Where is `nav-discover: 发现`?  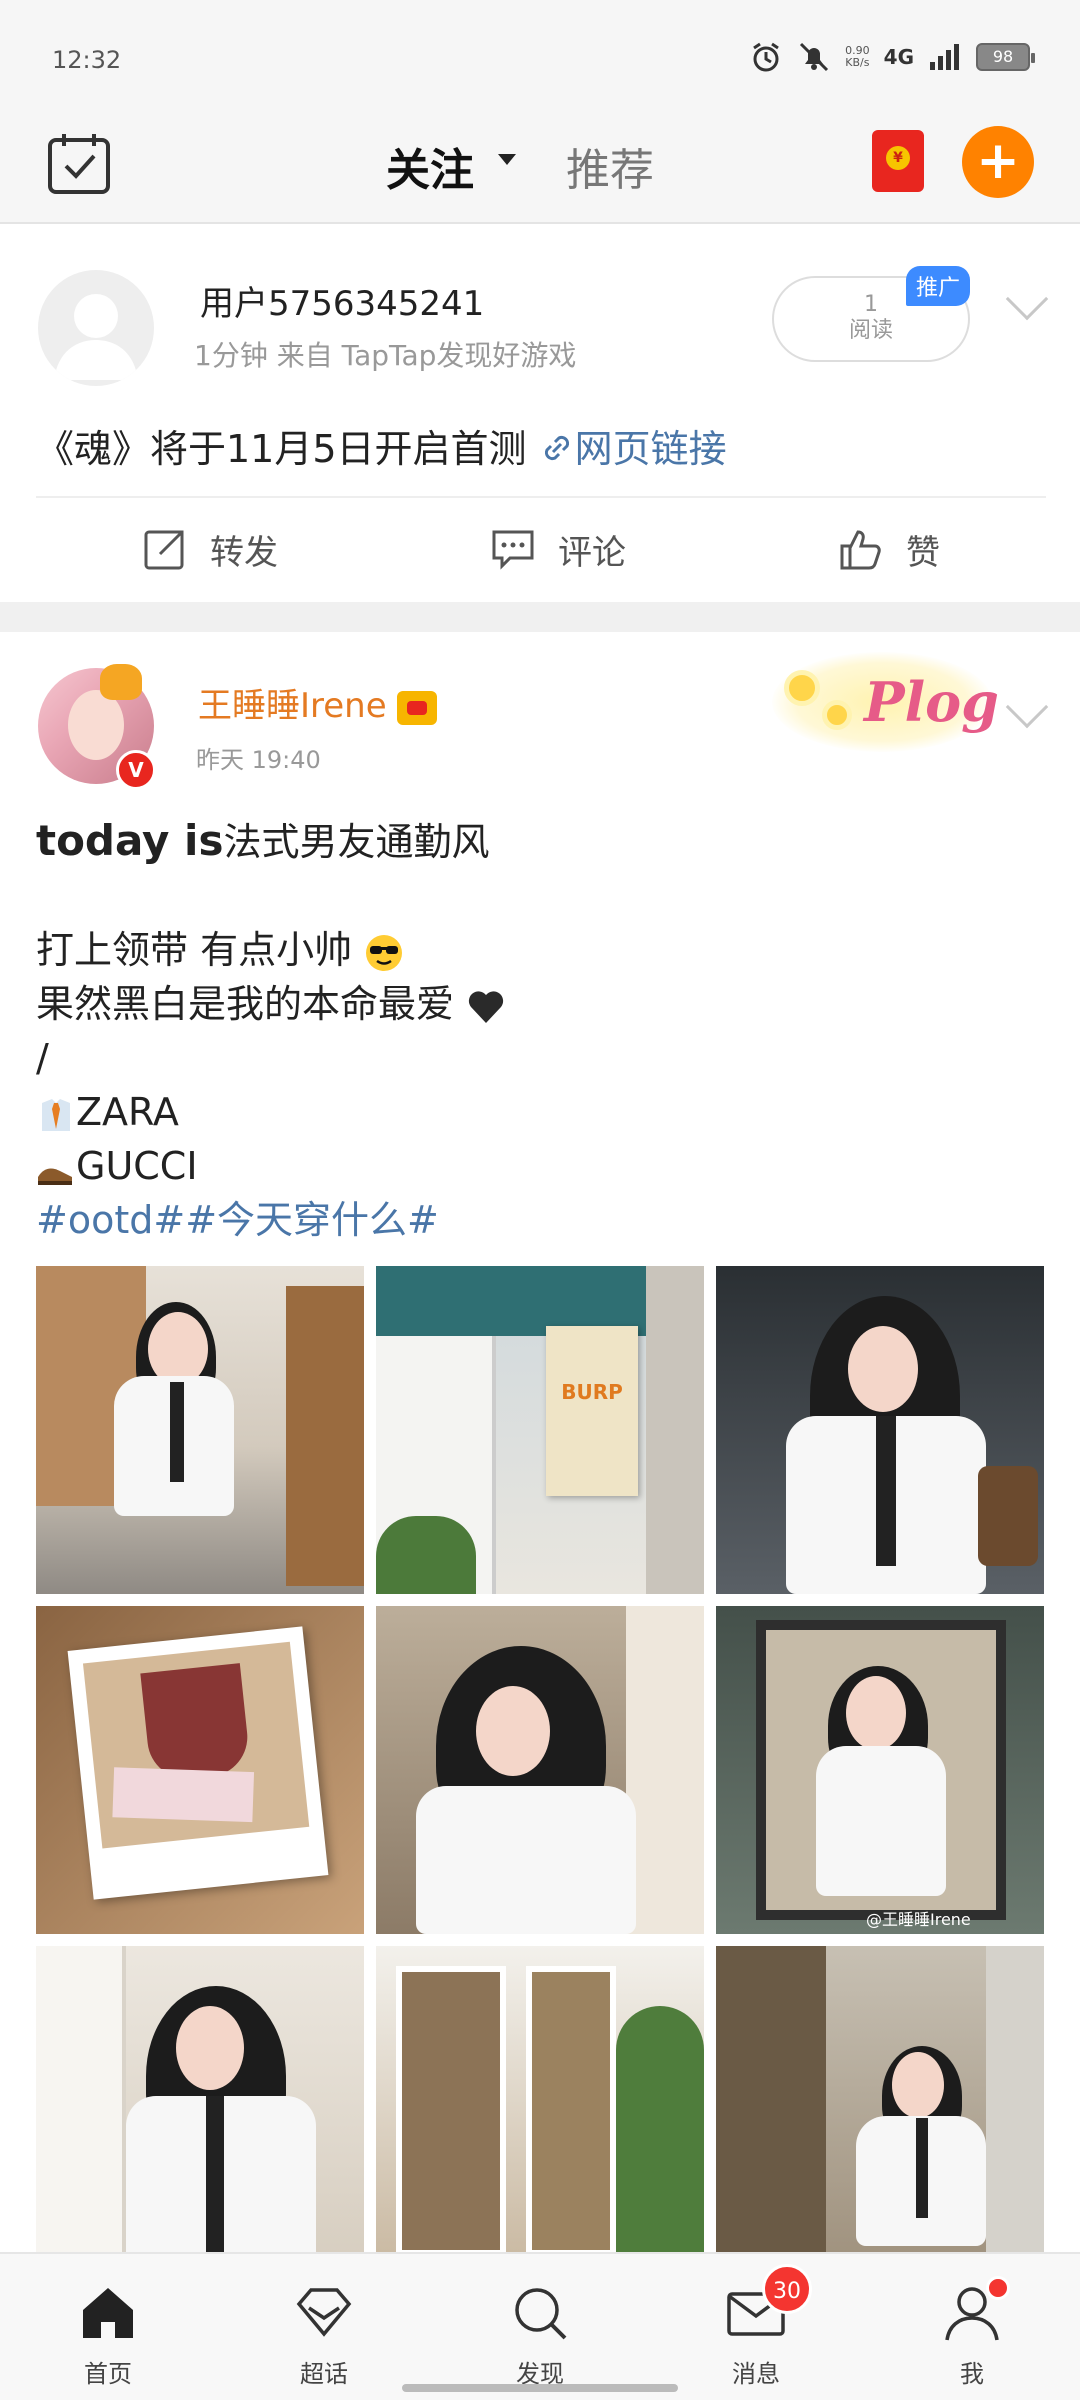
nav-discover: 发现 is located at coordinates (540, 2327).